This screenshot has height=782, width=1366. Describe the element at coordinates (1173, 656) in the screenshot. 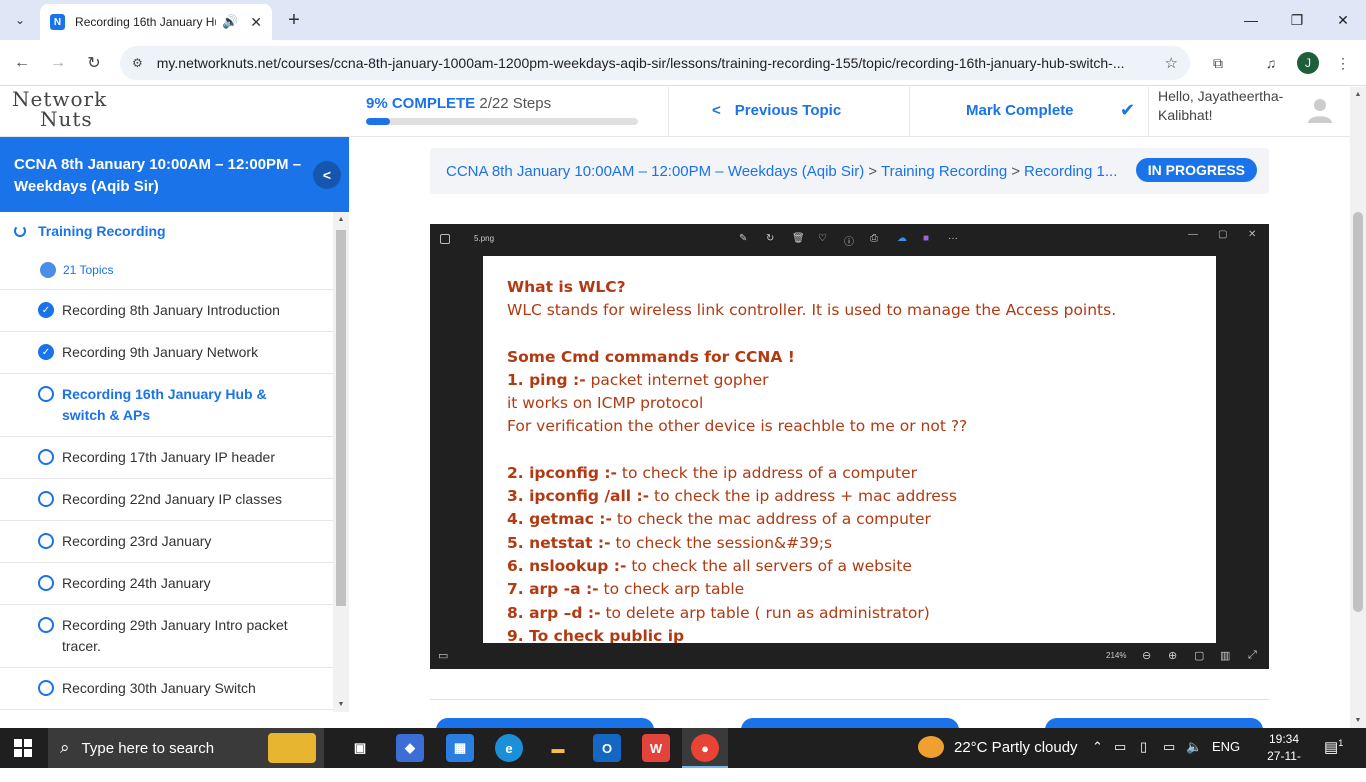

I see `zoom-in-icon: ⊕` at that location.